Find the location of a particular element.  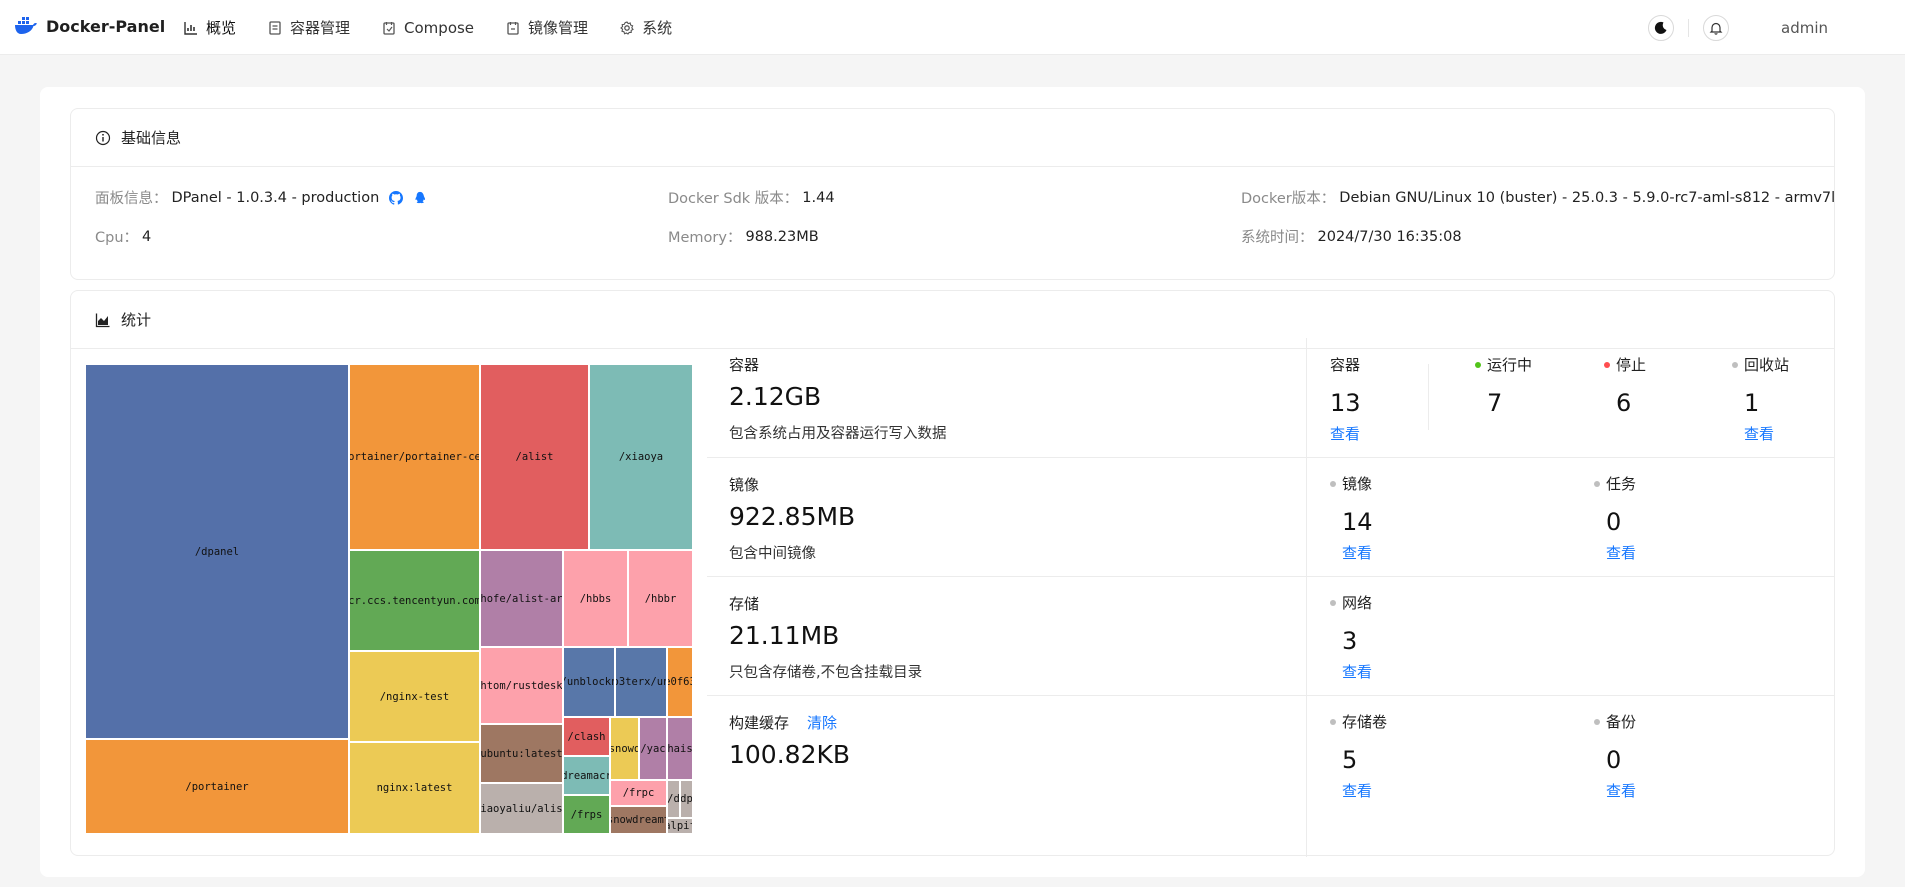

treemap-block: /unblockn is located at coordinates (589, 682).